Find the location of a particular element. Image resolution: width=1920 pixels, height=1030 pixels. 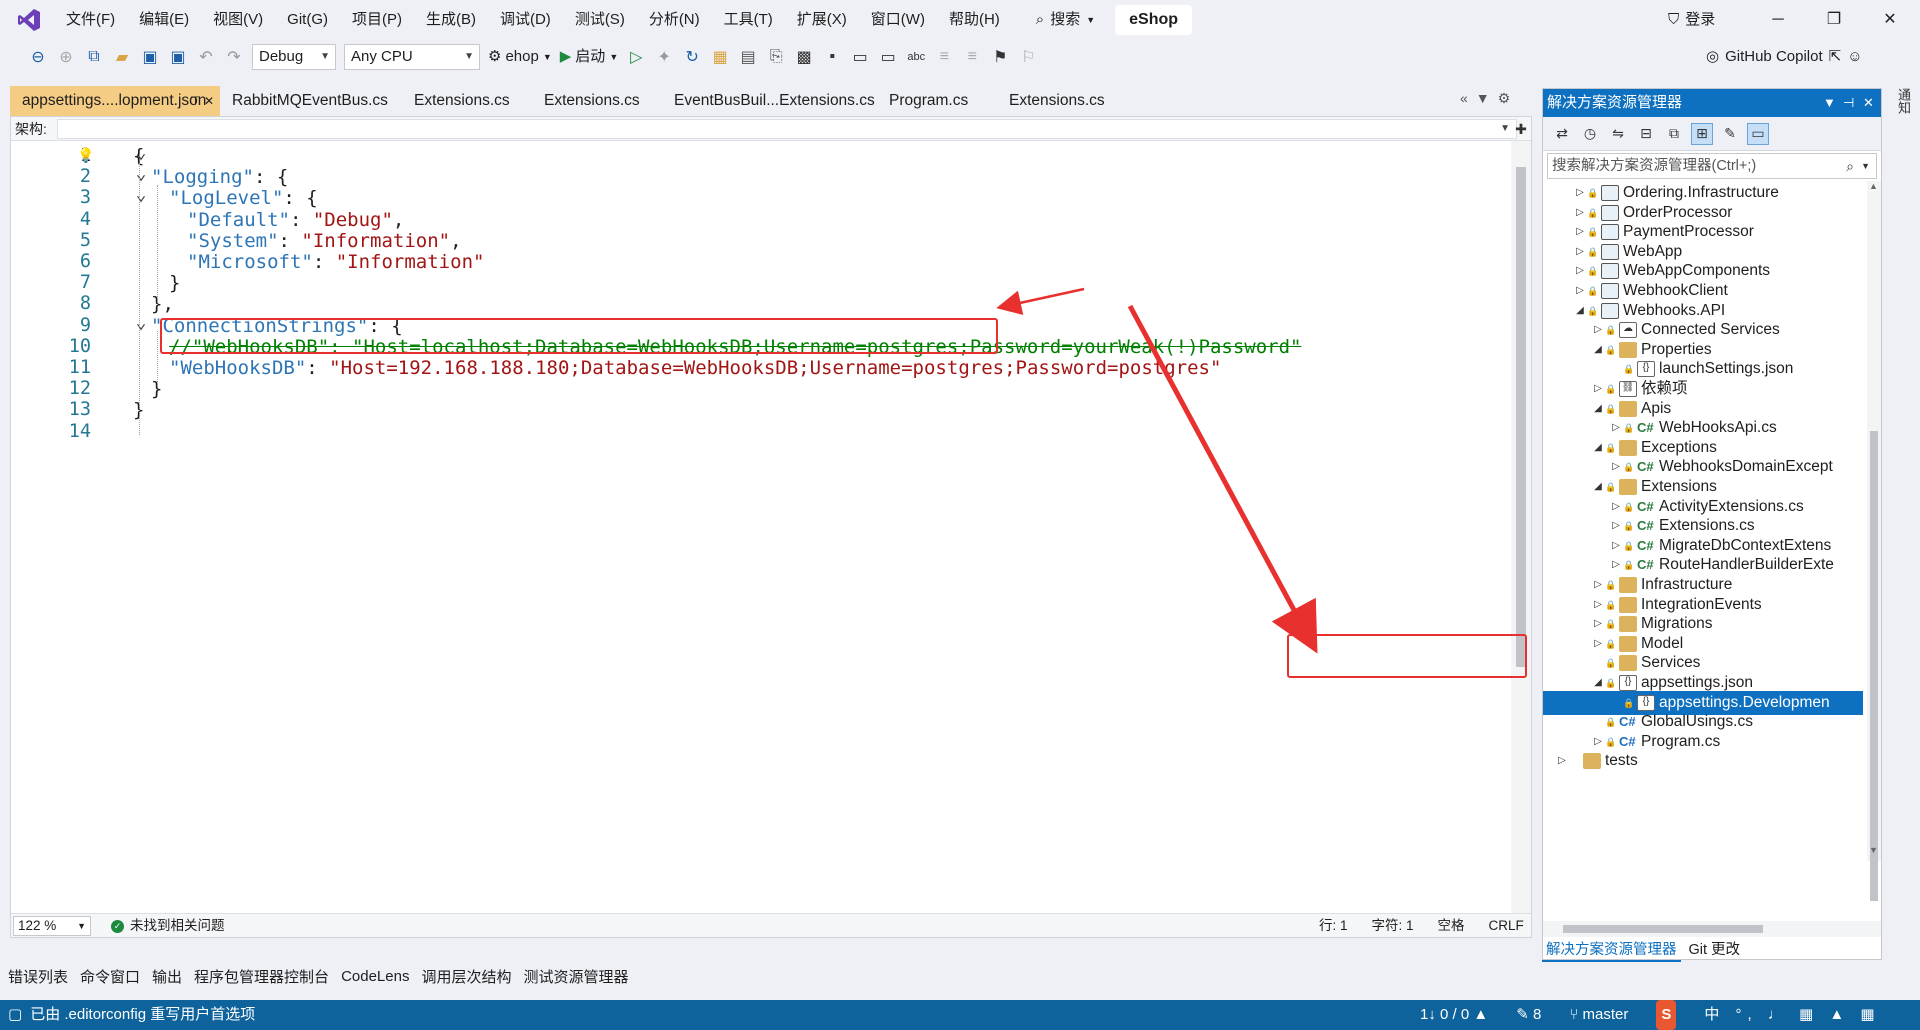

new-project-icon: ⧉ is located at coordinates (94, 57).